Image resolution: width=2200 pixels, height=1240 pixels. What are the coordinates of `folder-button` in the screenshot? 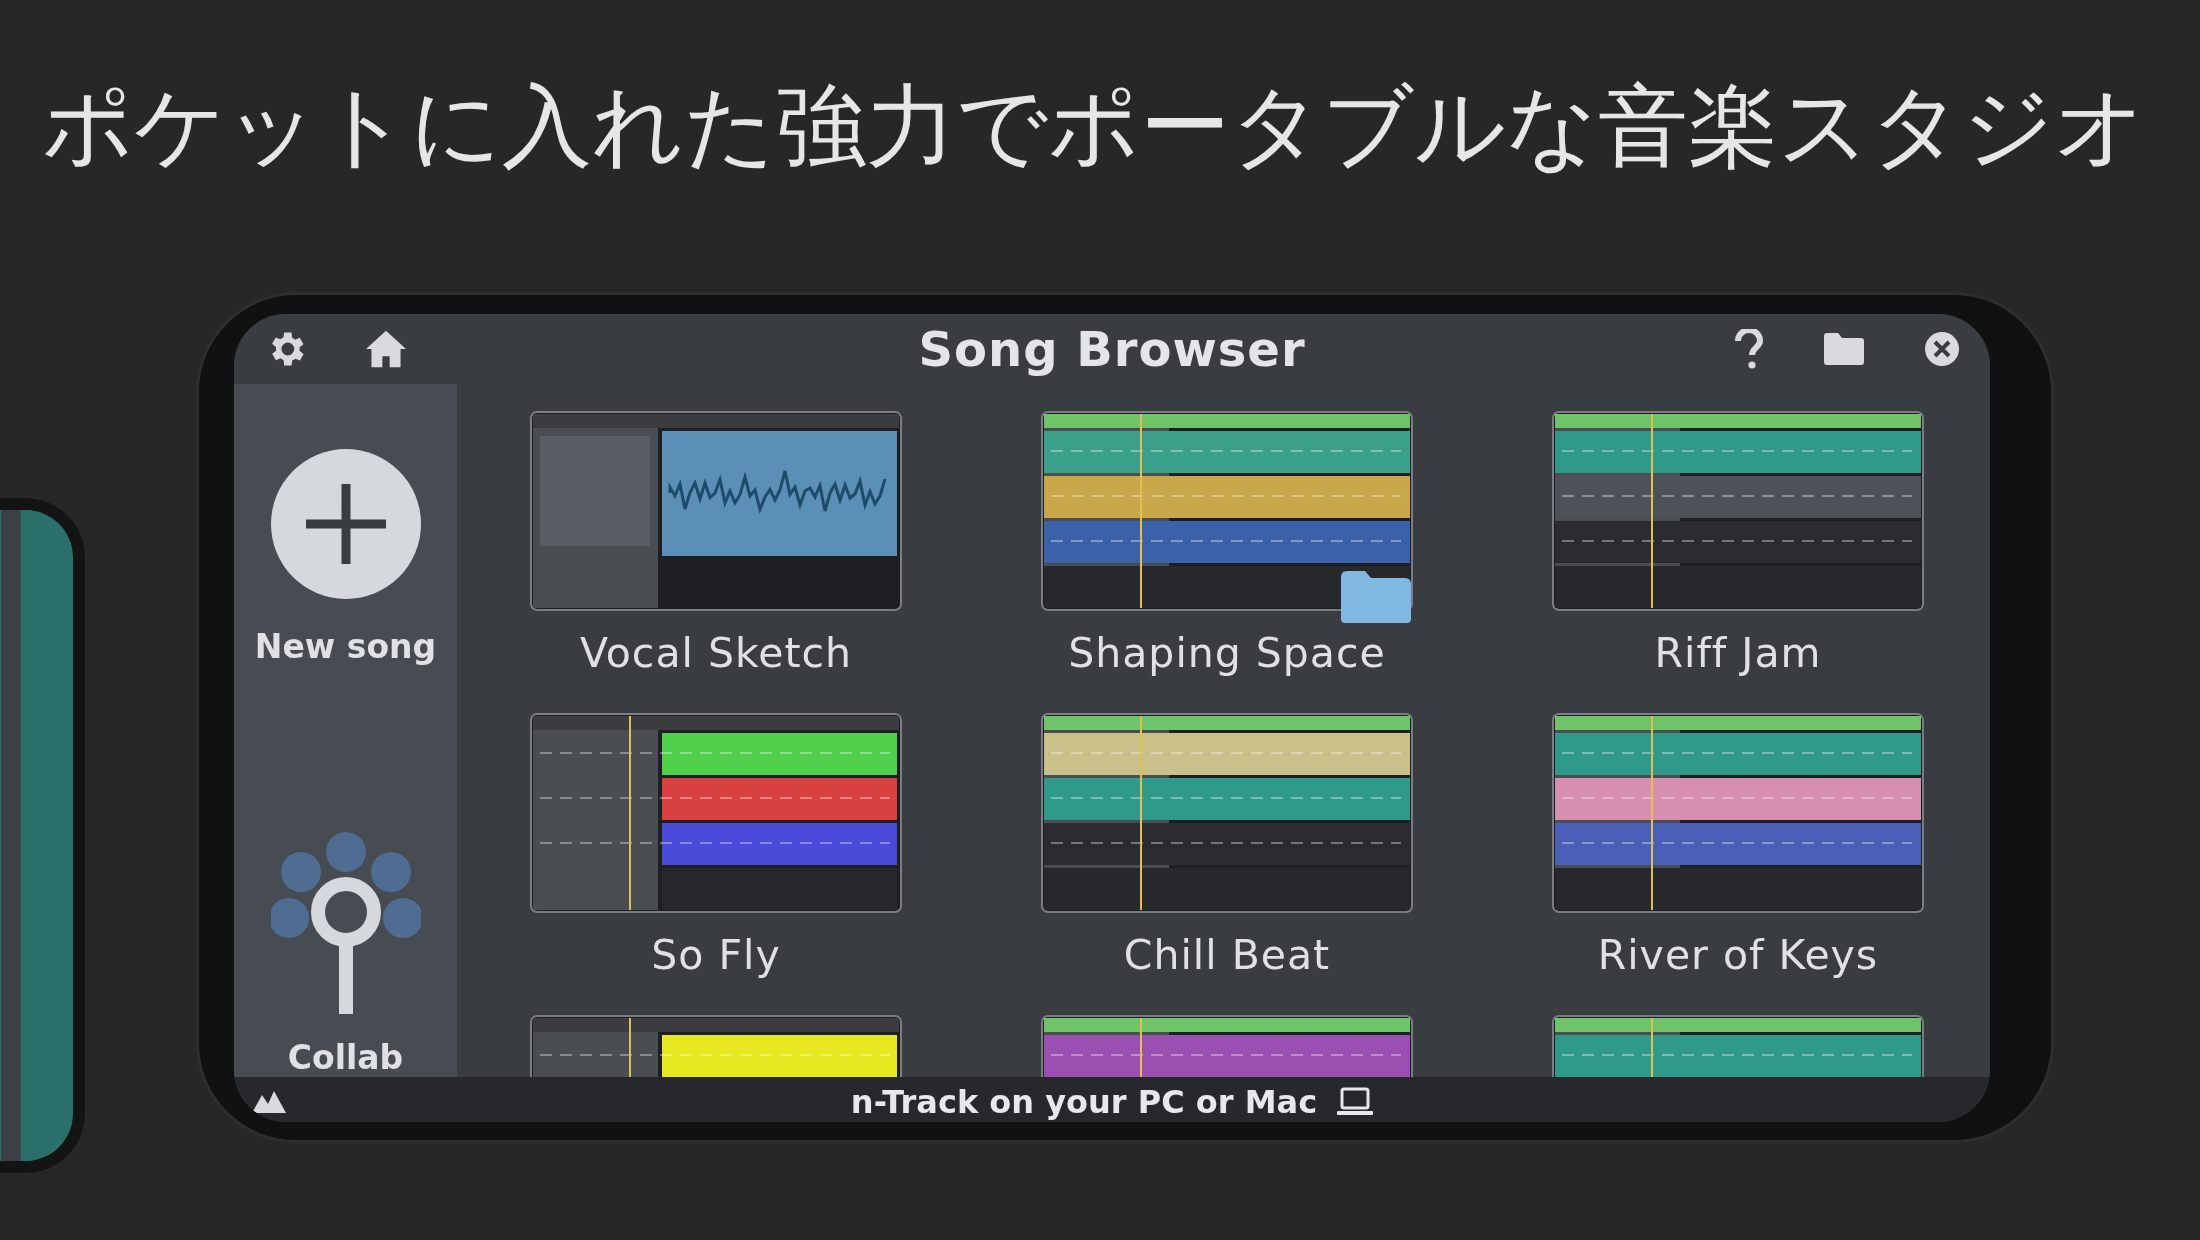 It's located at (1844, 349).